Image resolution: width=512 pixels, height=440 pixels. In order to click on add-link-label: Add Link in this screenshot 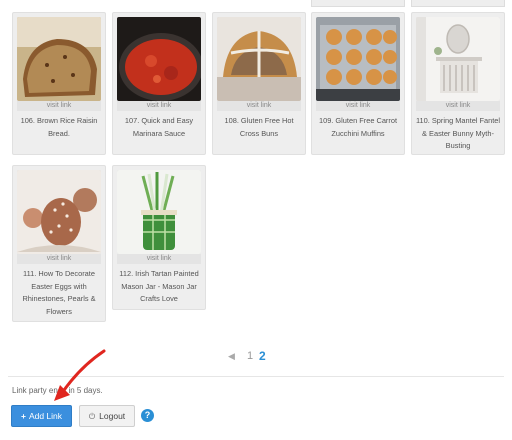, I will do `click(45, 416)`.